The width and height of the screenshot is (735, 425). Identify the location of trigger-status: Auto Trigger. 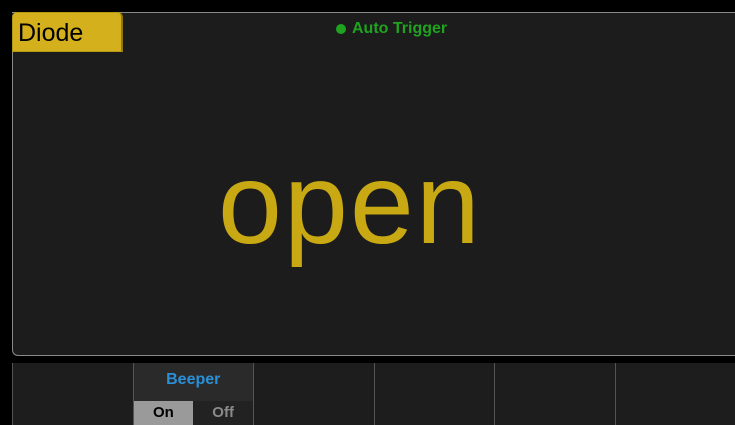
(391, 29).